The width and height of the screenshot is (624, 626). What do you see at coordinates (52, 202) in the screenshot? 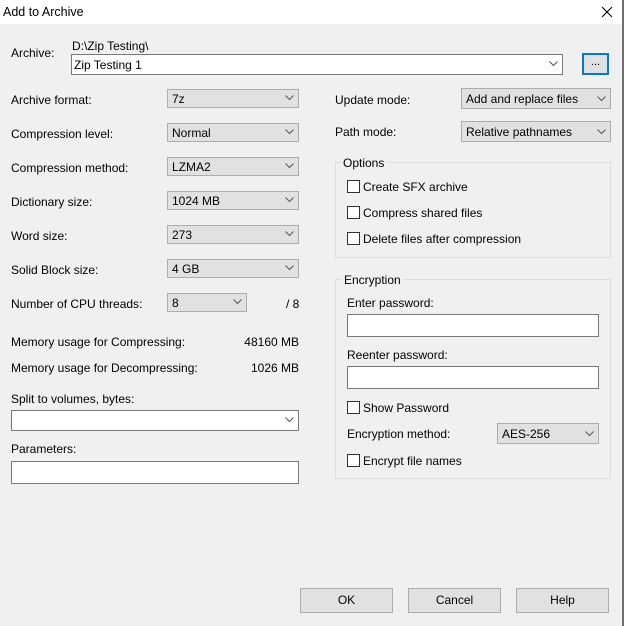
I see `dictionary-size-label: Dictionary size:` at bounding box center [52, 202].